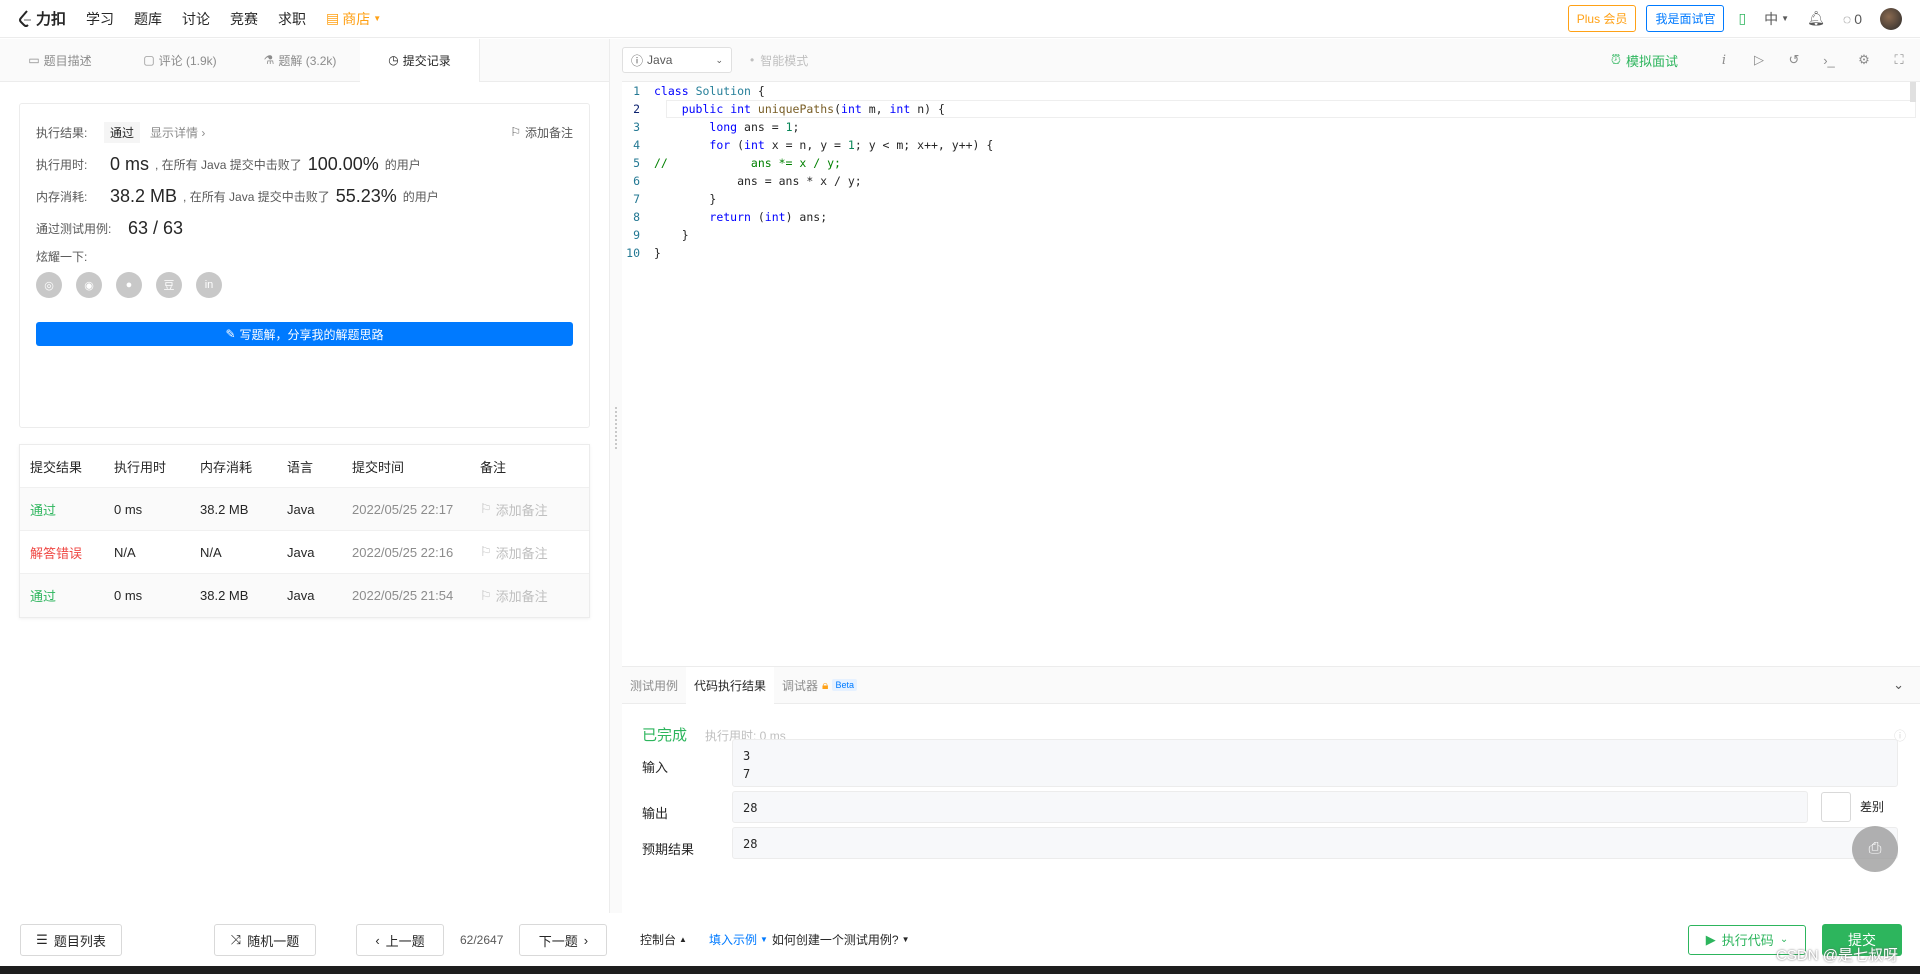 This screenshot has height=974, width=1920. What do you see at coordinates (1913, 92) in the screenshot?
I see `editor-scrollbar` at bounding box center [1913, 92].